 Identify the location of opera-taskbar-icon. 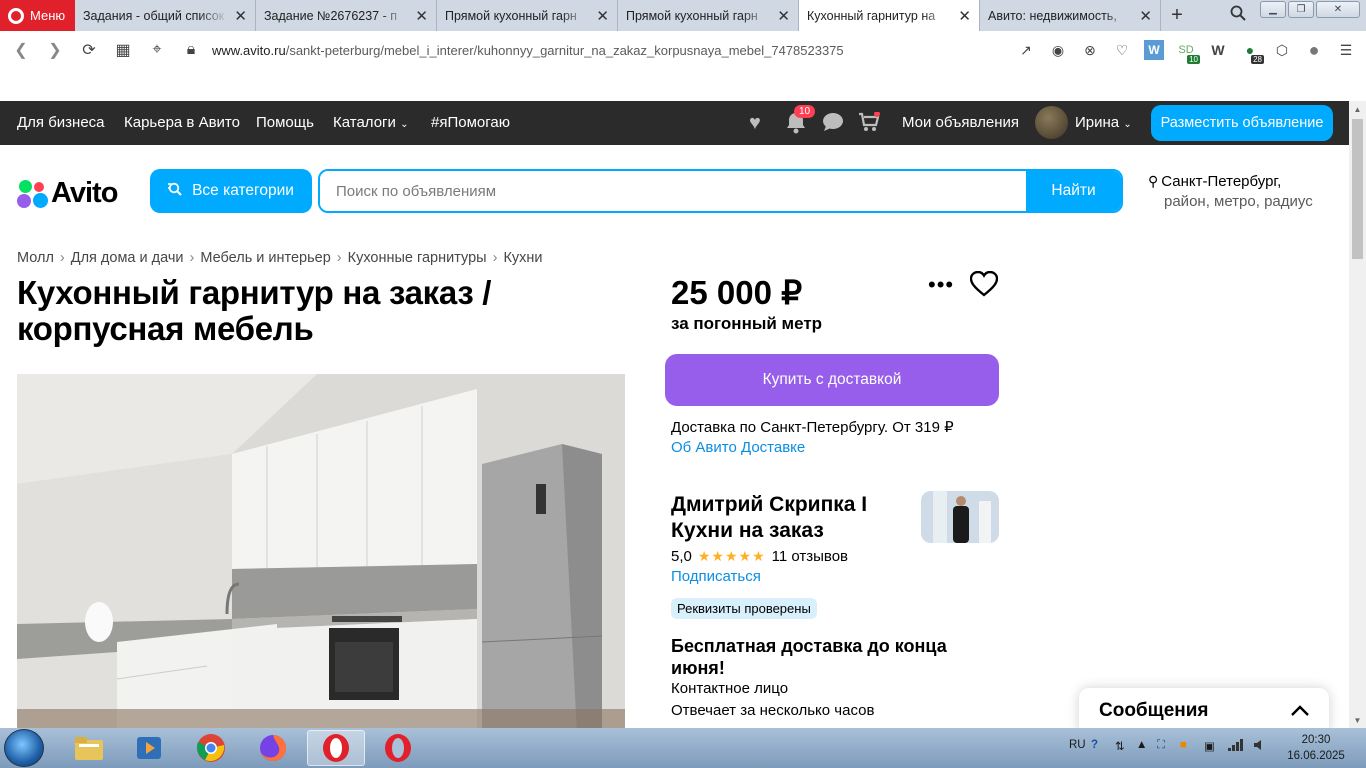
(398, 748).